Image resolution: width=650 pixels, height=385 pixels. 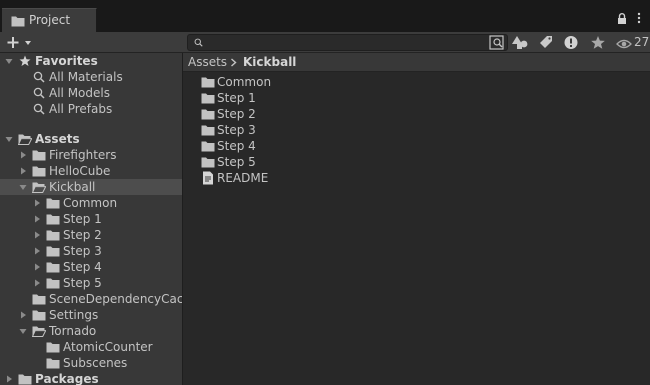 What do you see at coordinates (497, 42) in the screenshot?
I see `search-scope-icon` at bounding box center [497, 42].